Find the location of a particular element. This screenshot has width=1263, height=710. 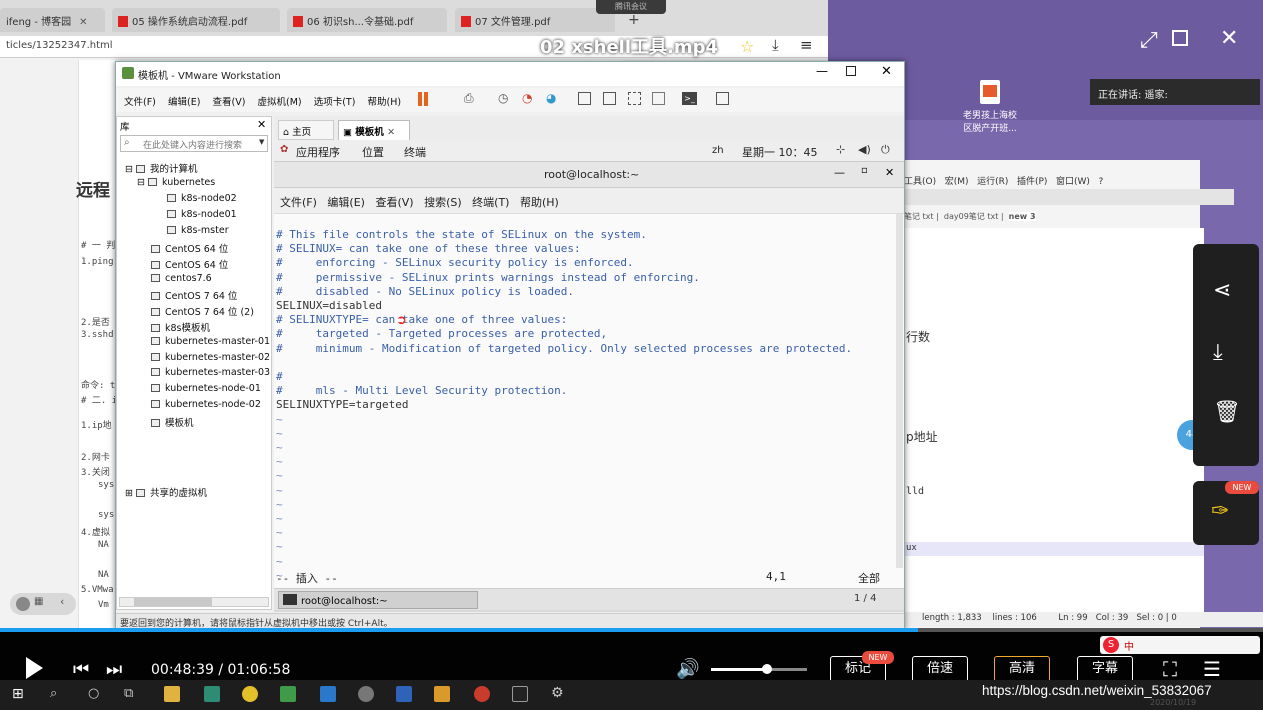

tree-vm-item: kubernetes-master-01 is located at coordinates (210, 341).